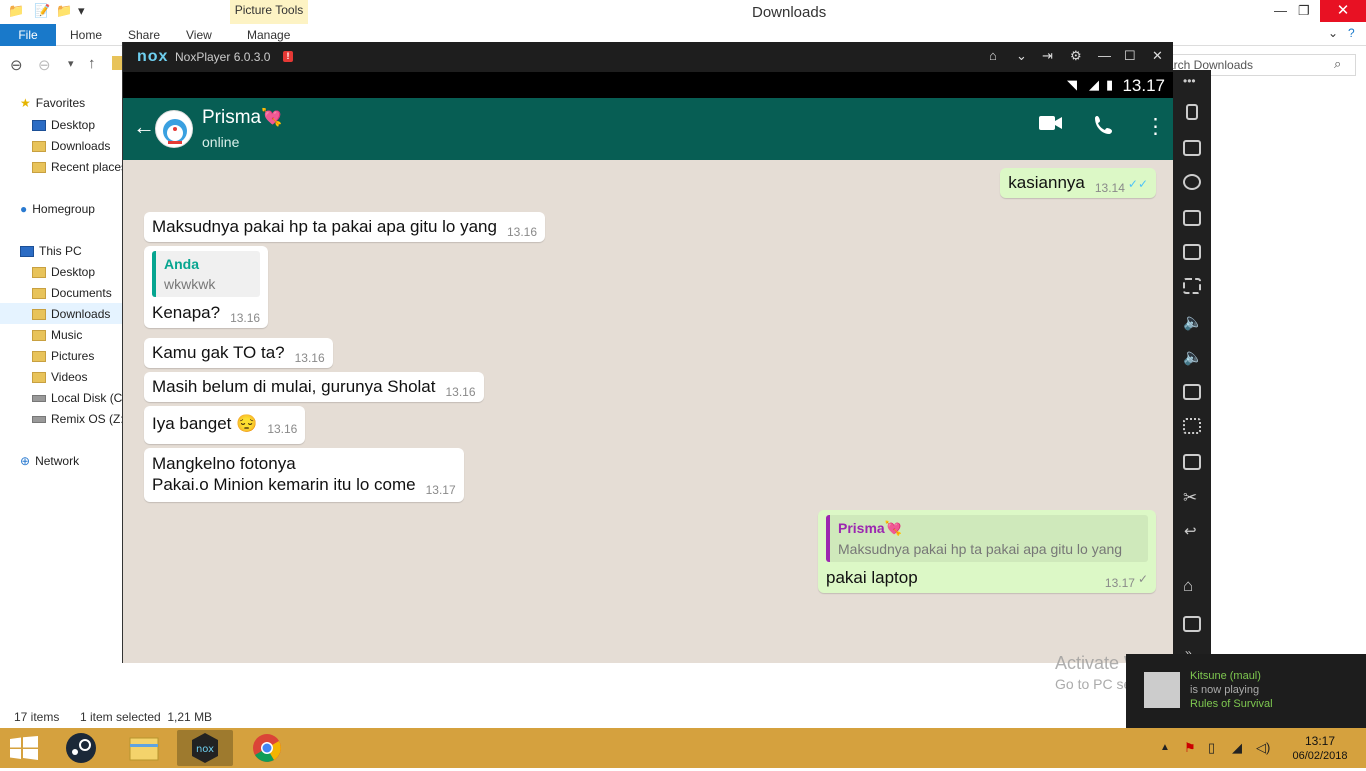 The height and width of the screenshot is (771, 1366). Describe the element at coordinates (81, 293) in the screenshot. I see `nav-label: Documents` at that location.